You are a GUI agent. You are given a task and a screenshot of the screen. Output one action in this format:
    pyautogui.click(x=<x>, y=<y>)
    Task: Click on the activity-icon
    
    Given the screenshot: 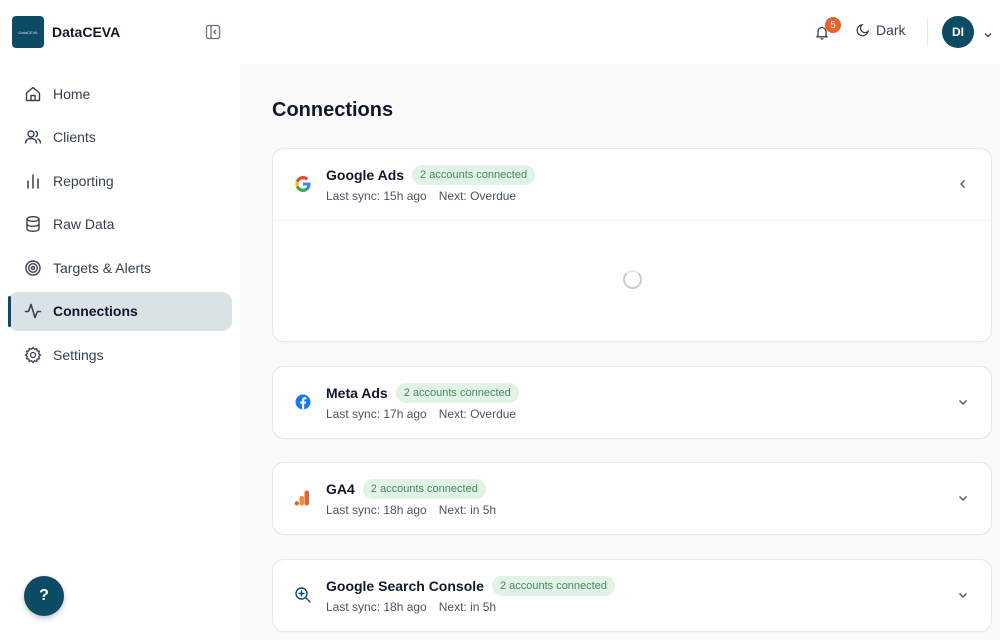 What is the action you would take?
    pyautogui.click(x=33, y=311)
    